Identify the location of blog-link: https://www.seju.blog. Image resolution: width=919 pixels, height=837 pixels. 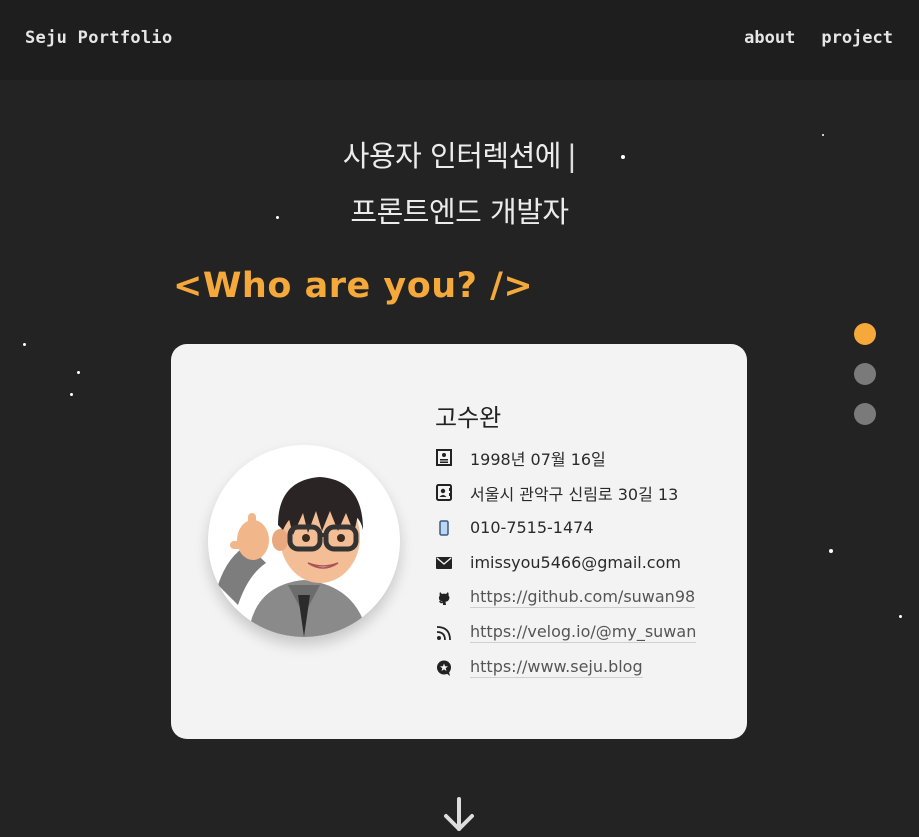
(556, 667).